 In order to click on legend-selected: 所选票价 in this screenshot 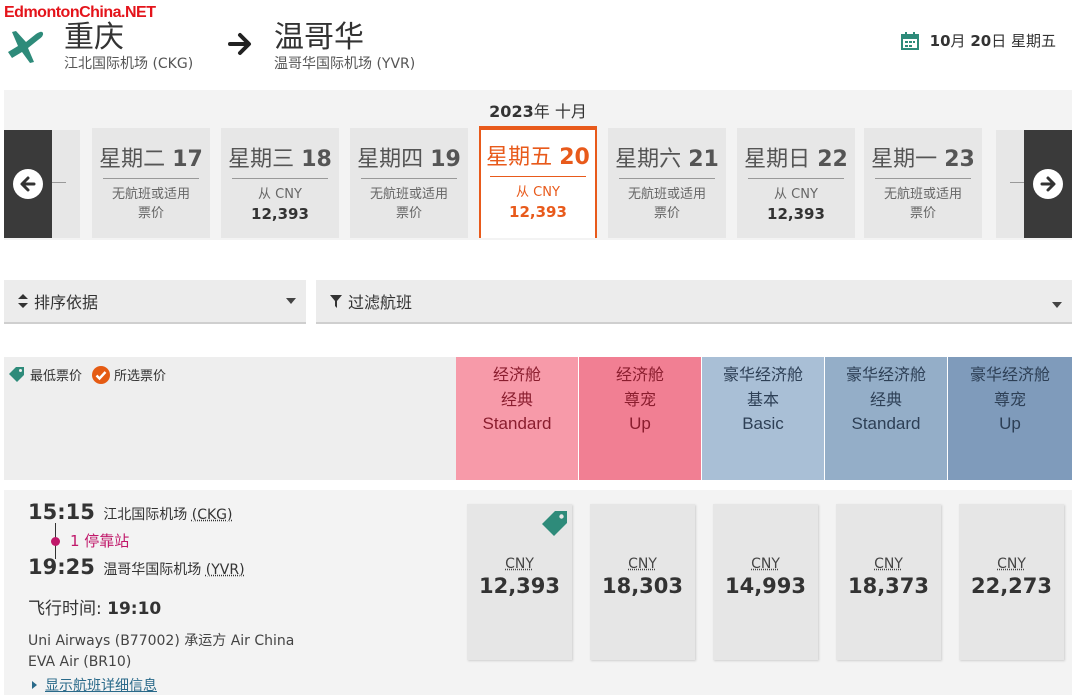, I will do `click(140, 376)`.